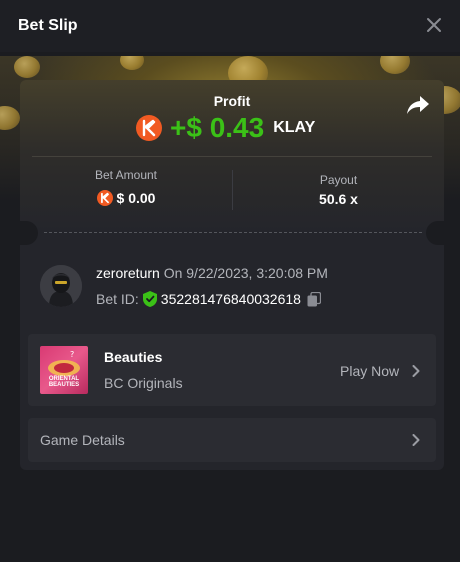  What do you see at coordinates (128, 273) in the screenshot?
I see `username: zeroreturn` at bounding box center [128, 273].